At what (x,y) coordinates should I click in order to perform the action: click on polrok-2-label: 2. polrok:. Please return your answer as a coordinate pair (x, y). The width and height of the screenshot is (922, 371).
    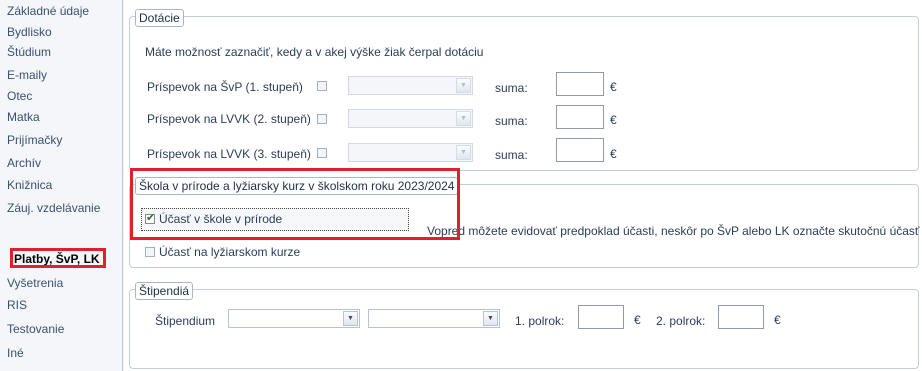
    Looking at the image, I should click on (681, 321).